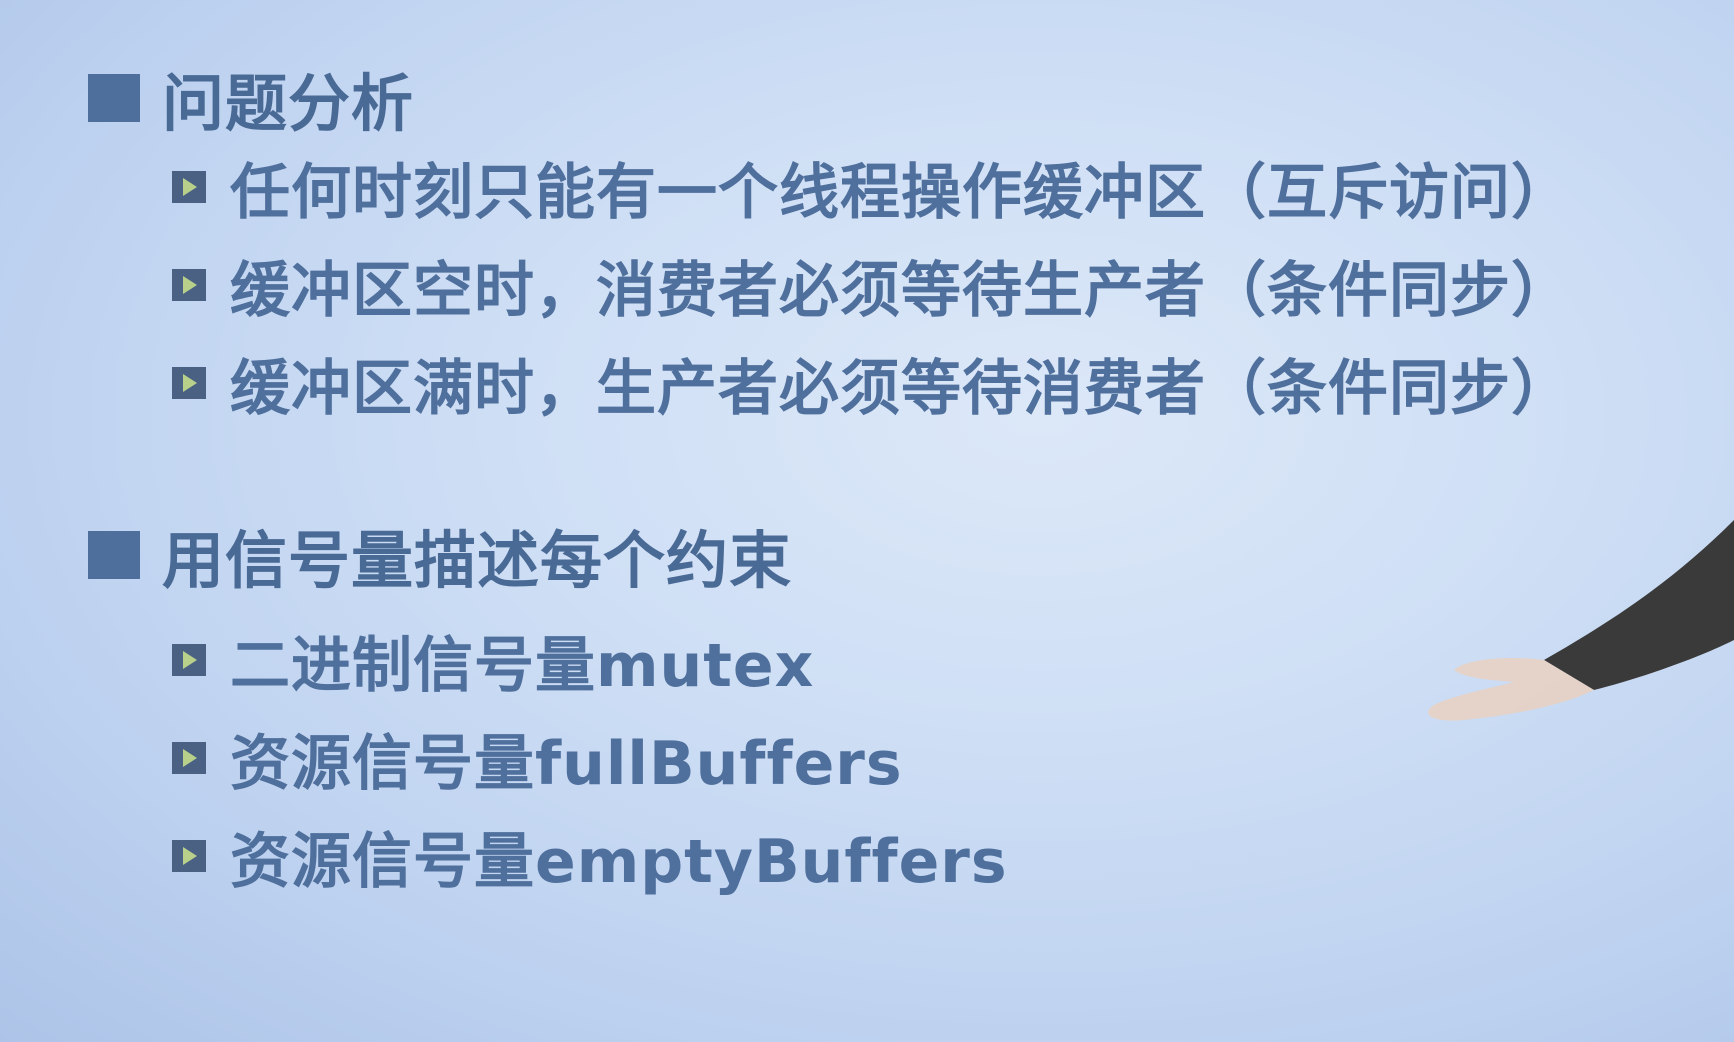  I want to click on list-item-text: 资源信号量emptyBuffers, so click(619, 861).